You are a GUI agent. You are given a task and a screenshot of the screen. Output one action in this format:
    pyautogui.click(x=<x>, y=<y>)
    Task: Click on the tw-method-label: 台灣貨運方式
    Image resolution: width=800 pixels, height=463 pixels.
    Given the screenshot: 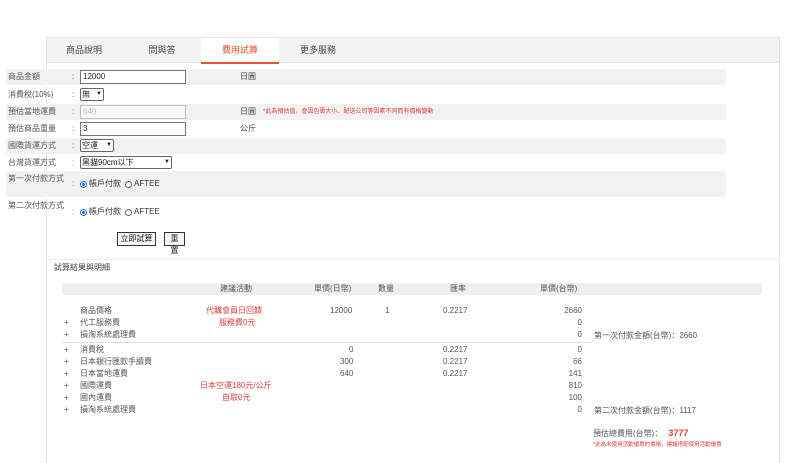 What is the action you would take?
    pyautogui.click(x=32, y=162)
    